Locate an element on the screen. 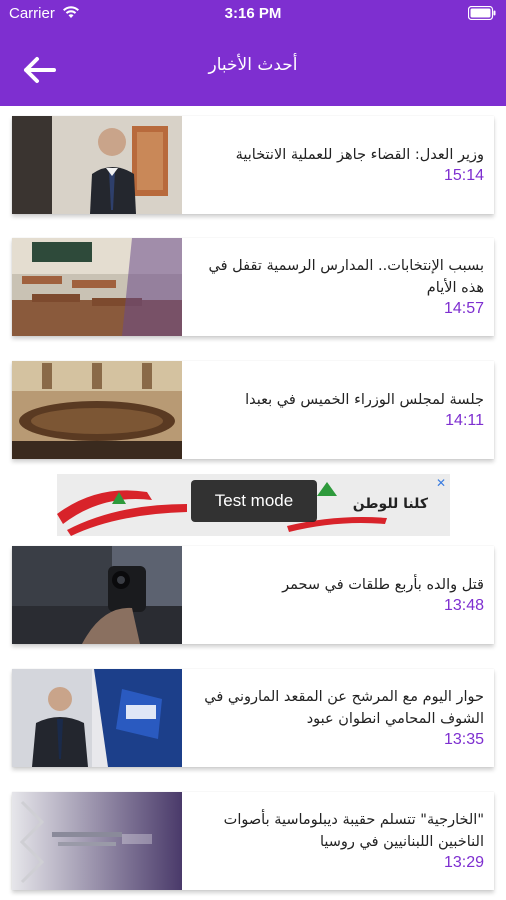 The image size is (506, 900). news-time: 13:48 is located at coordinates (463, 605).